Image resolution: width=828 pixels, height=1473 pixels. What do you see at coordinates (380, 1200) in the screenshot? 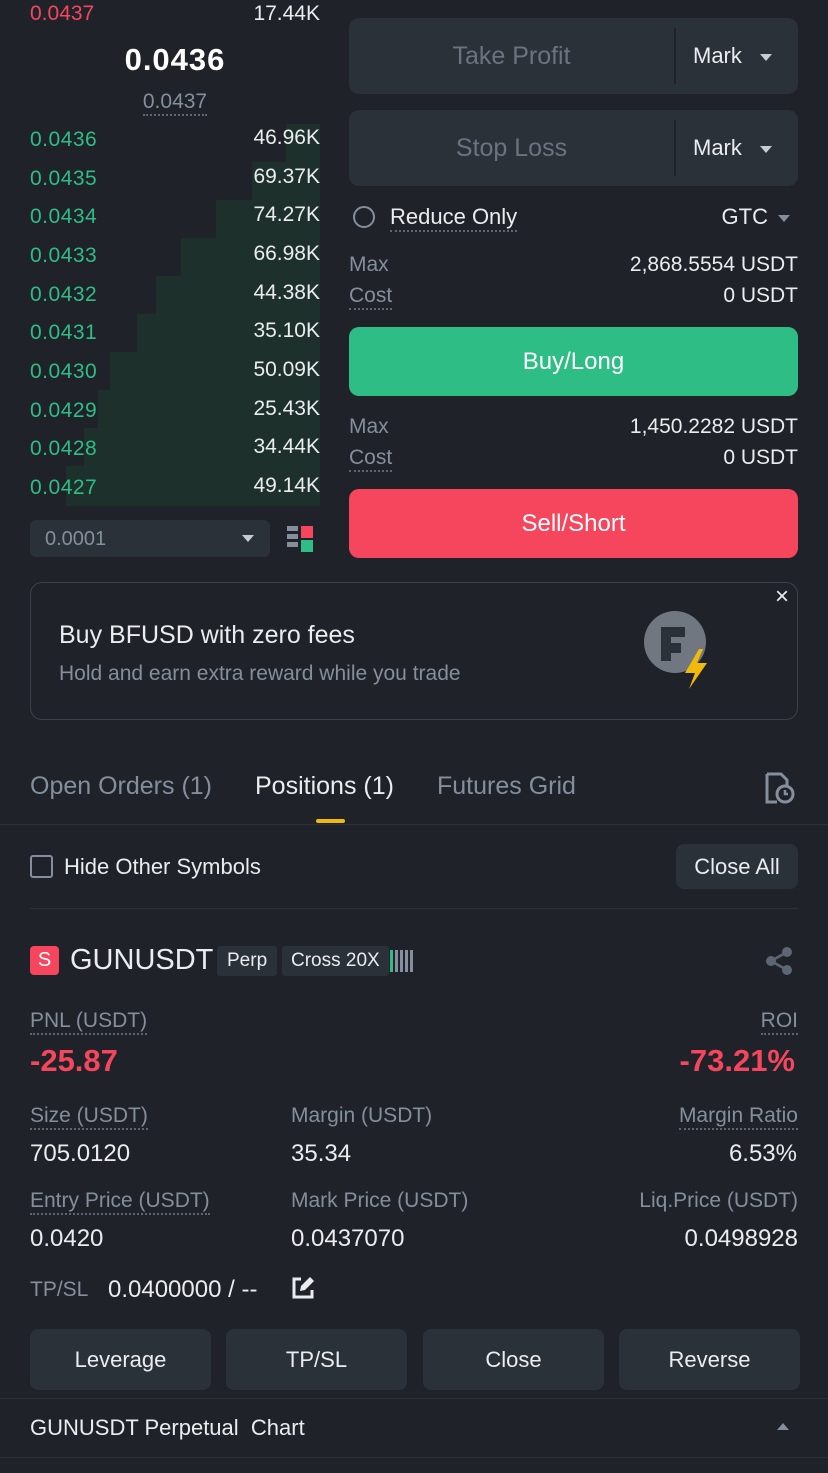
I see `mark-price-label: Mark Price (USDT)` at bounding box center [380, 1200].